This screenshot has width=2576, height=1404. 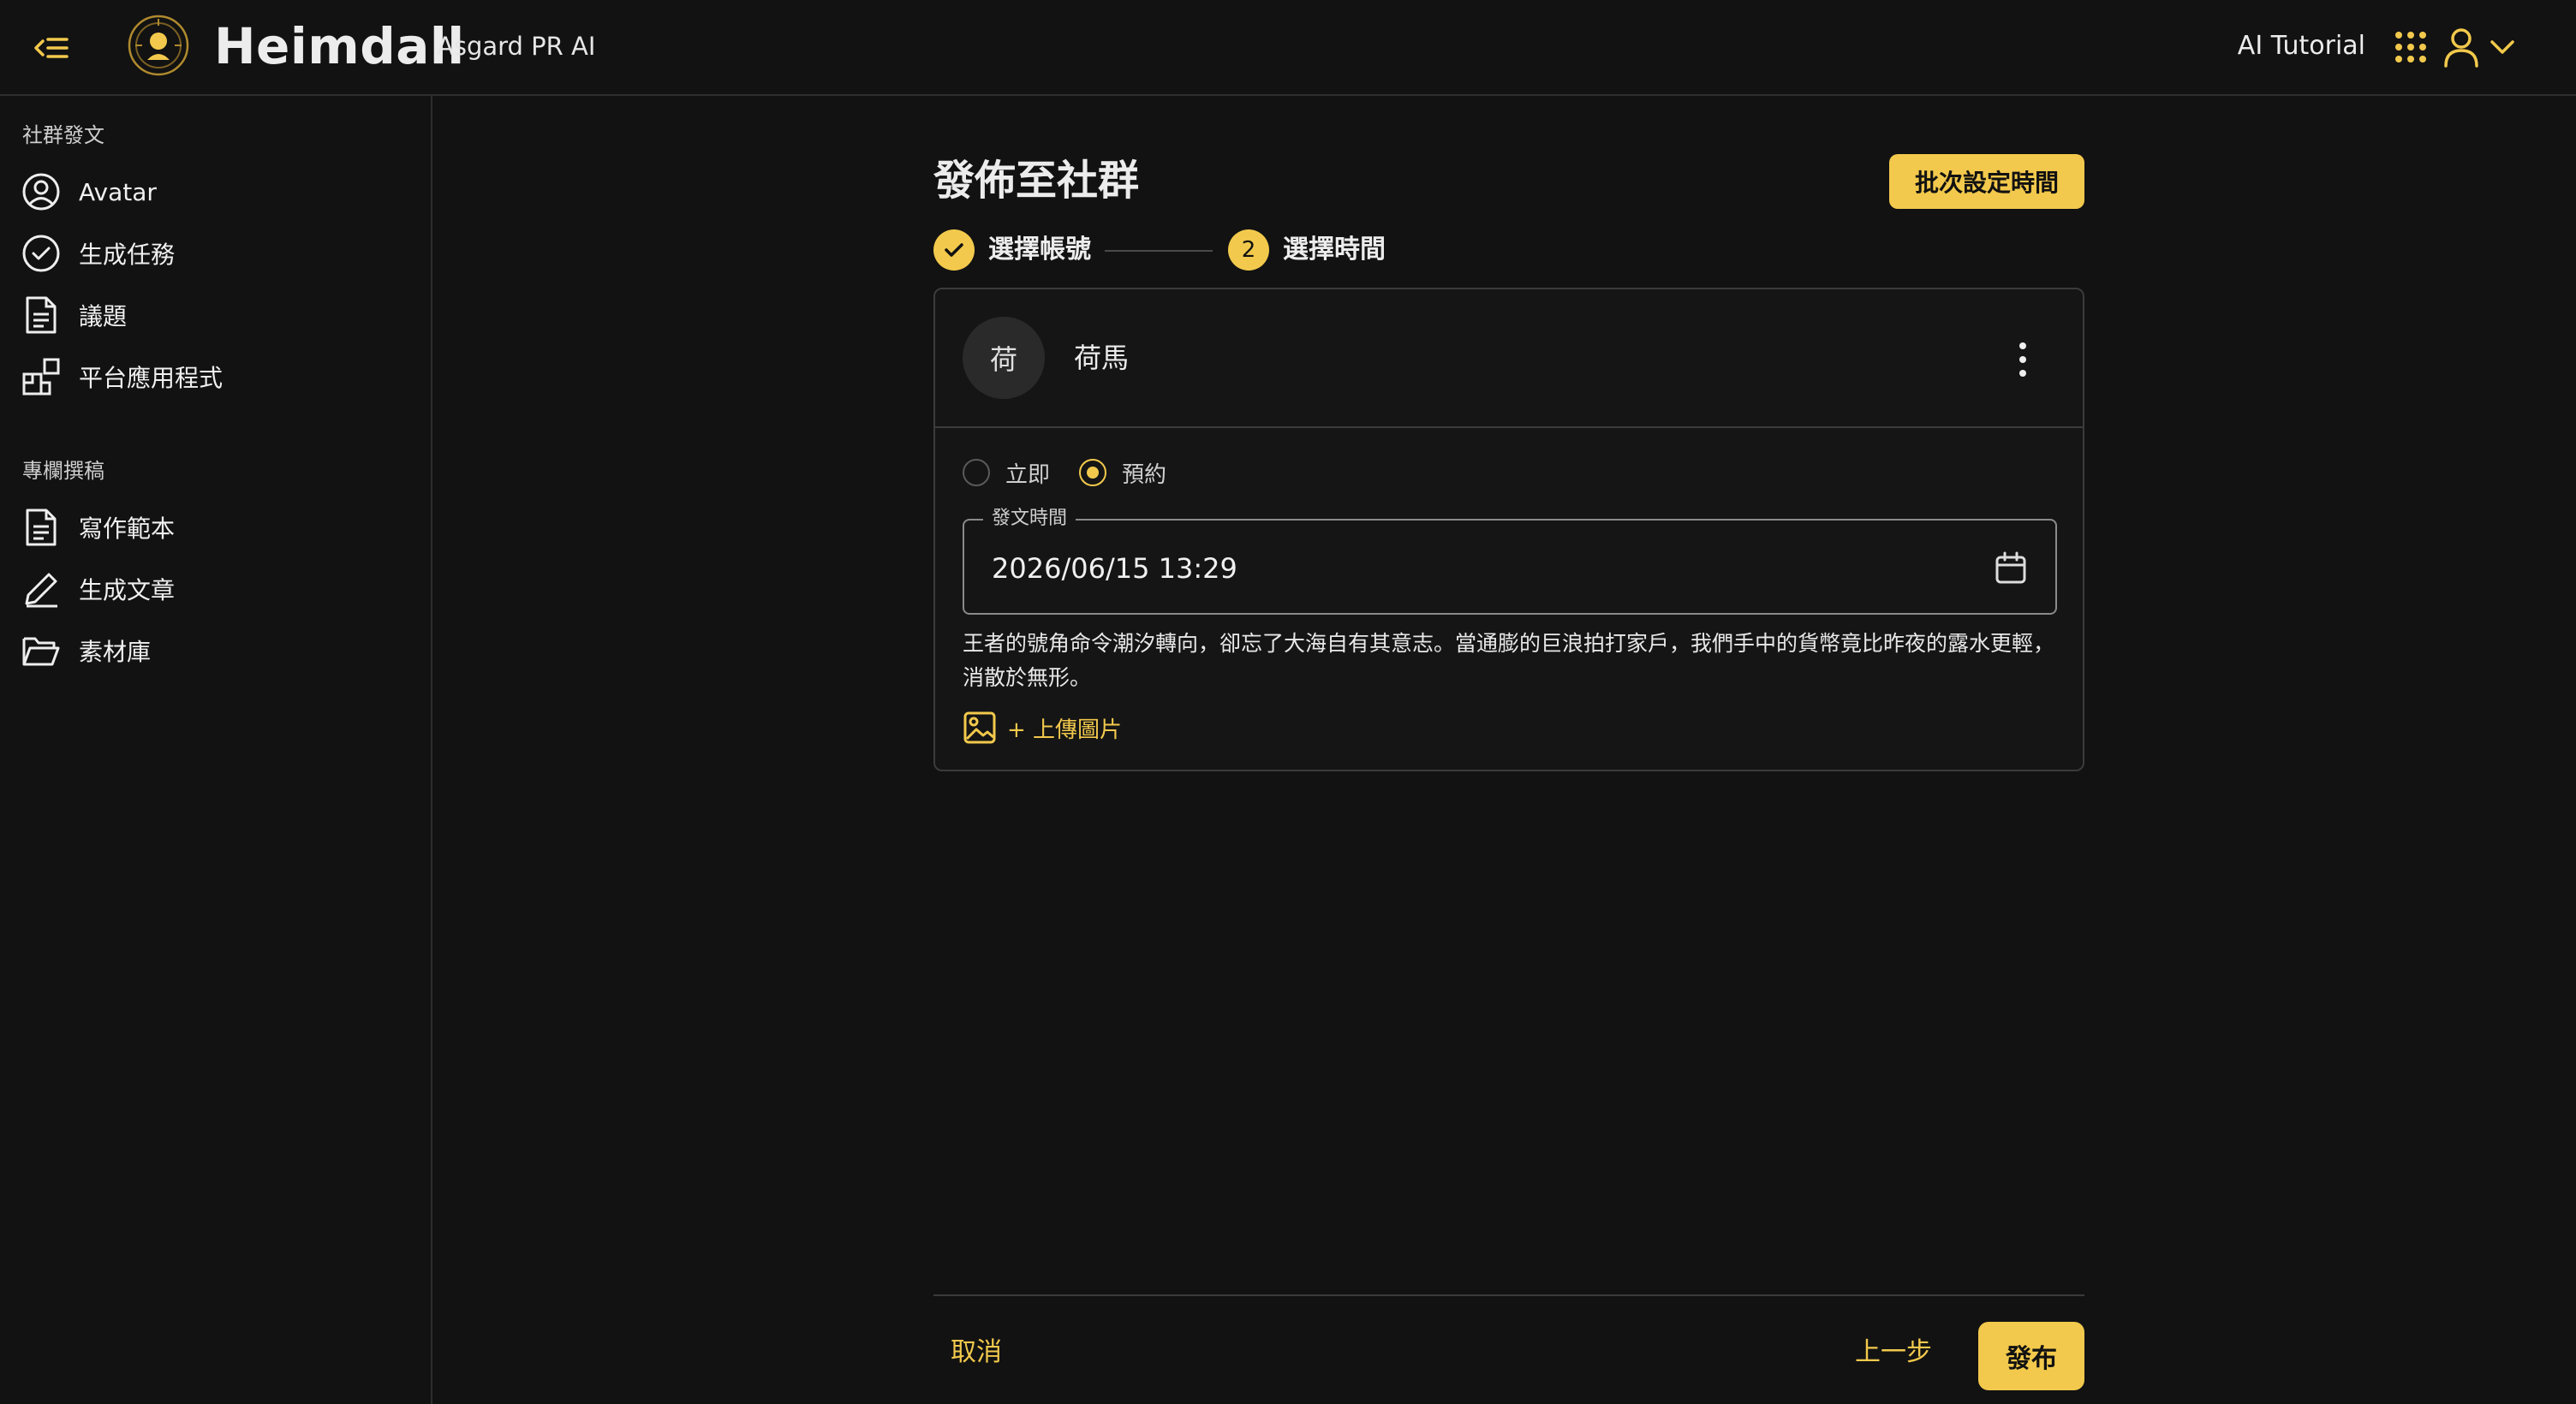 What do you see at coordinates (41, 253) in the screenshot?
I see `check-circle-icon` at bounding box center [41, 253].